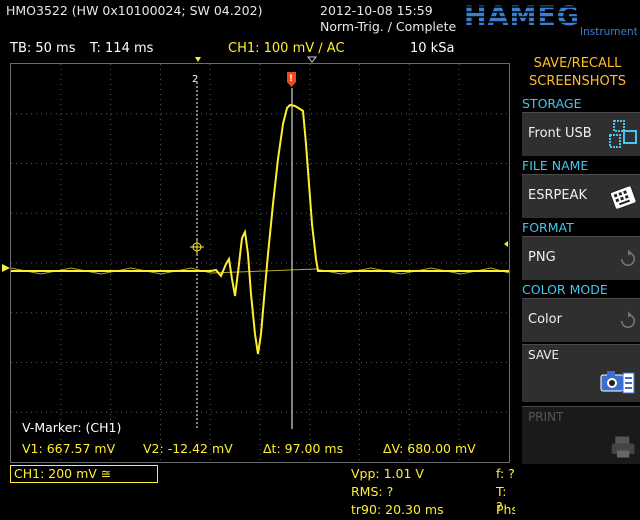 The image size is (640, 520). Describe the element at coordinates (581, 320) in the screenshot. I see `colormode-button: Color` at that location.